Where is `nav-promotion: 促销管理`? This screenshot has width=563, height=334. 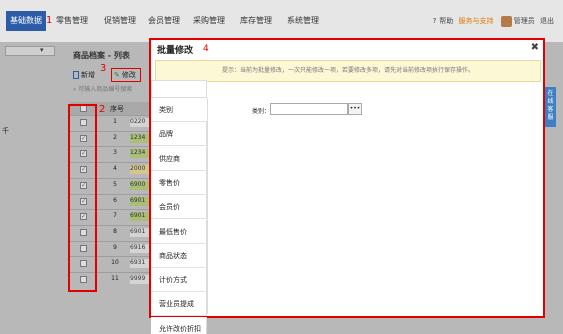
nav-promotion: 促销管理 is located at coordinates (120, 21).